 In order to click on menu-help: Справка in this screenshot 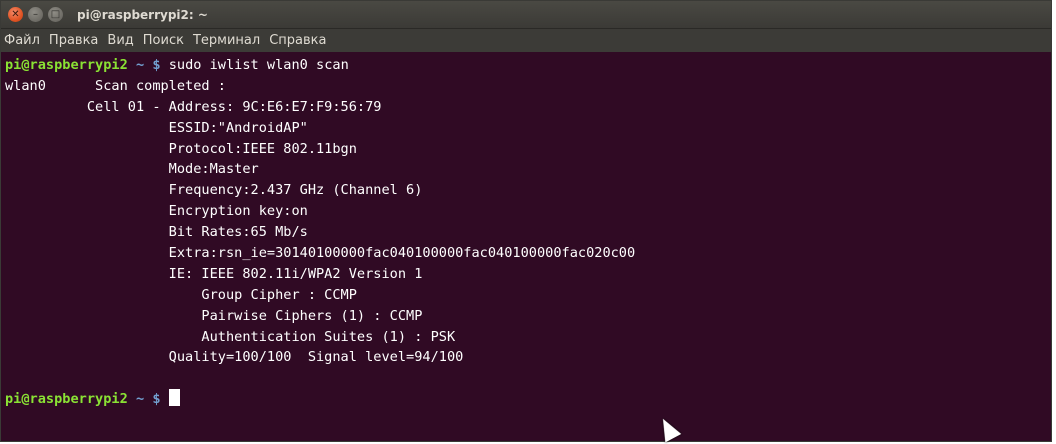, I will do `click(297, 40)`.